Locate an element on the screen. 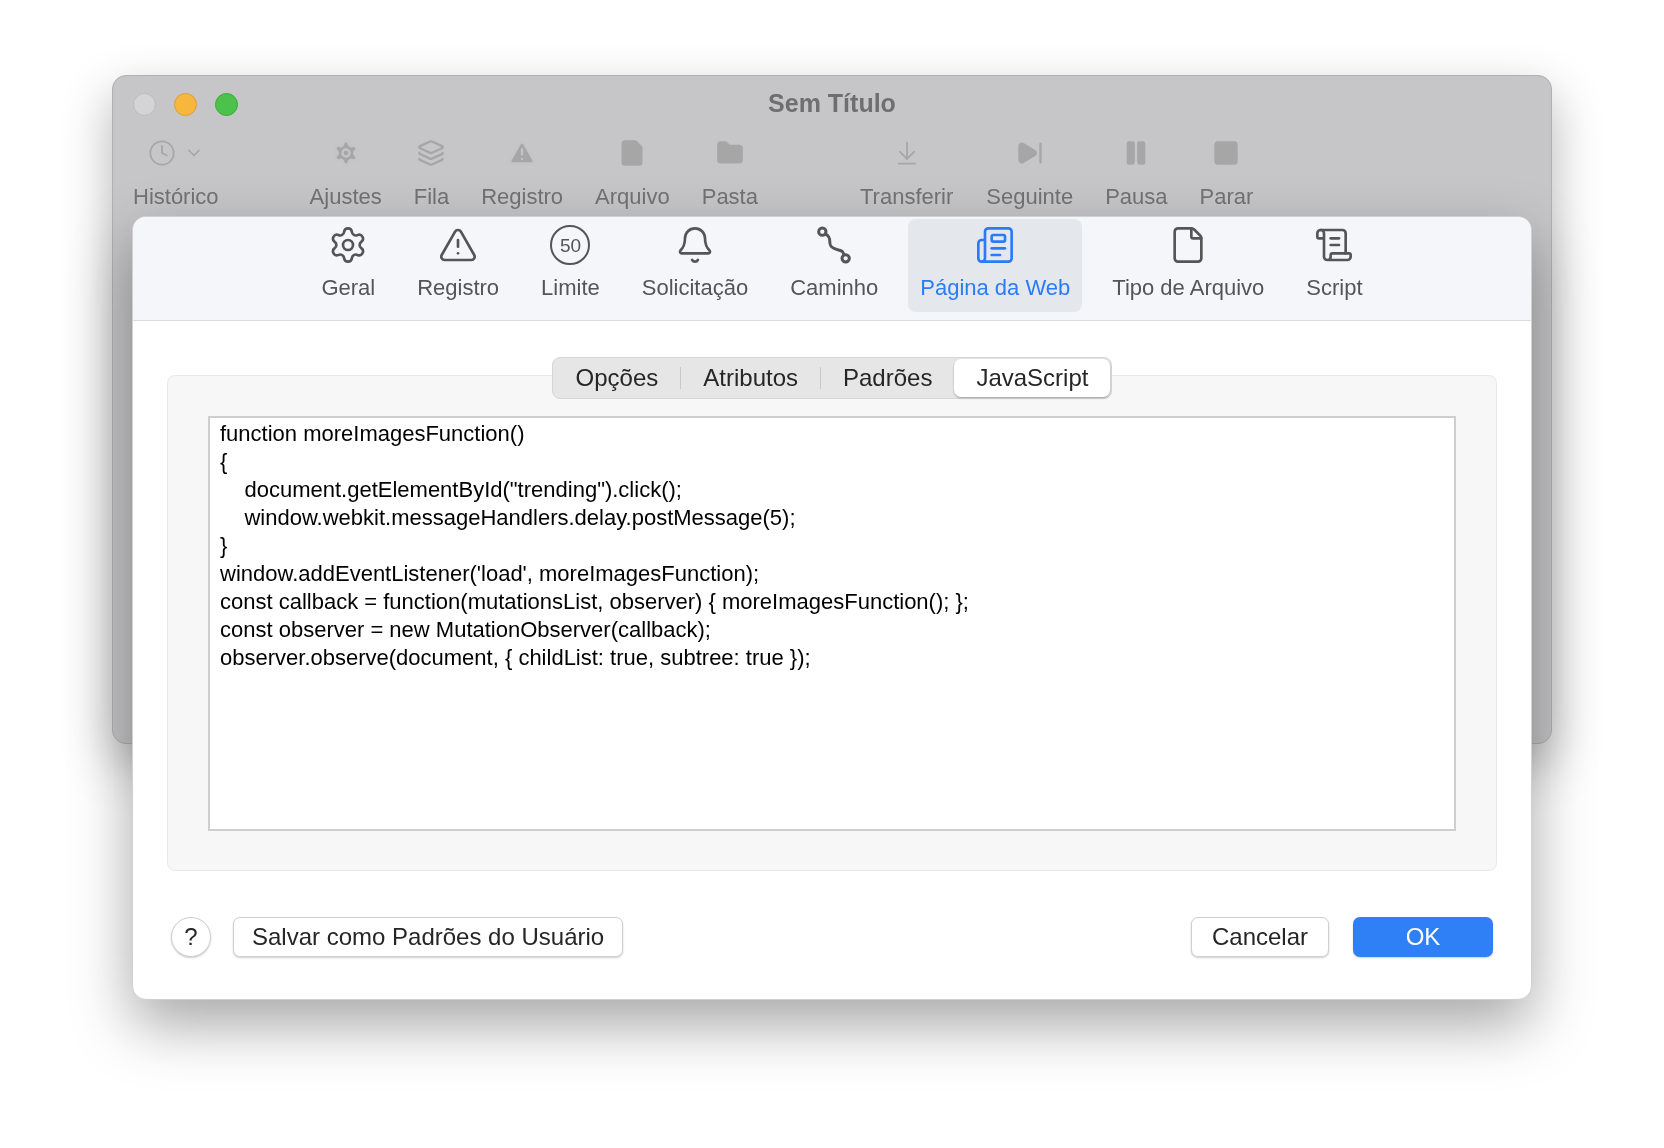 Image resolution: width=1664 pixels, height=1148 pixels. code-line: observer.observe(document, { childList: true, subtree: true }); is located at coordinates (515, 658).